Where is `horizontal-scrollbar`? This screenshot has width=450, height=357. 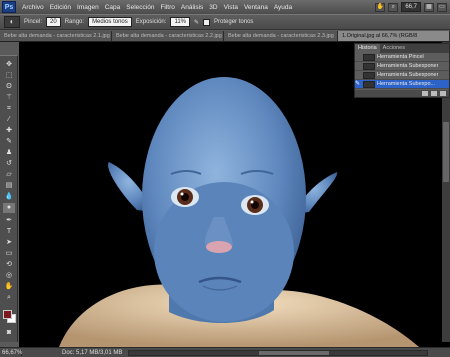 horizontal-scrollbar is located at coordinates (278, 353).